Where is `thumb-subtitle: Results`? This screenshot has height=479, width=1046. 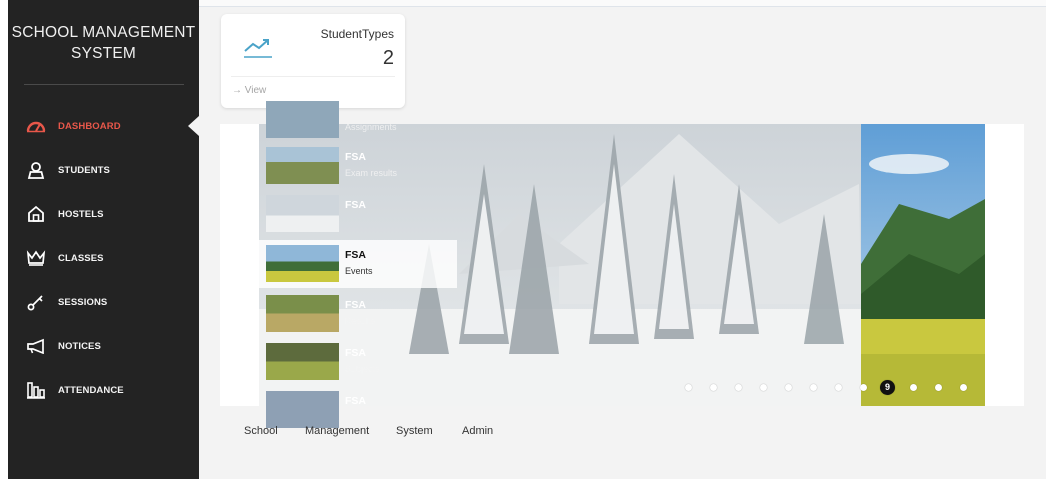 thumb-subtitle: Results is located at coordinates (360, 321).